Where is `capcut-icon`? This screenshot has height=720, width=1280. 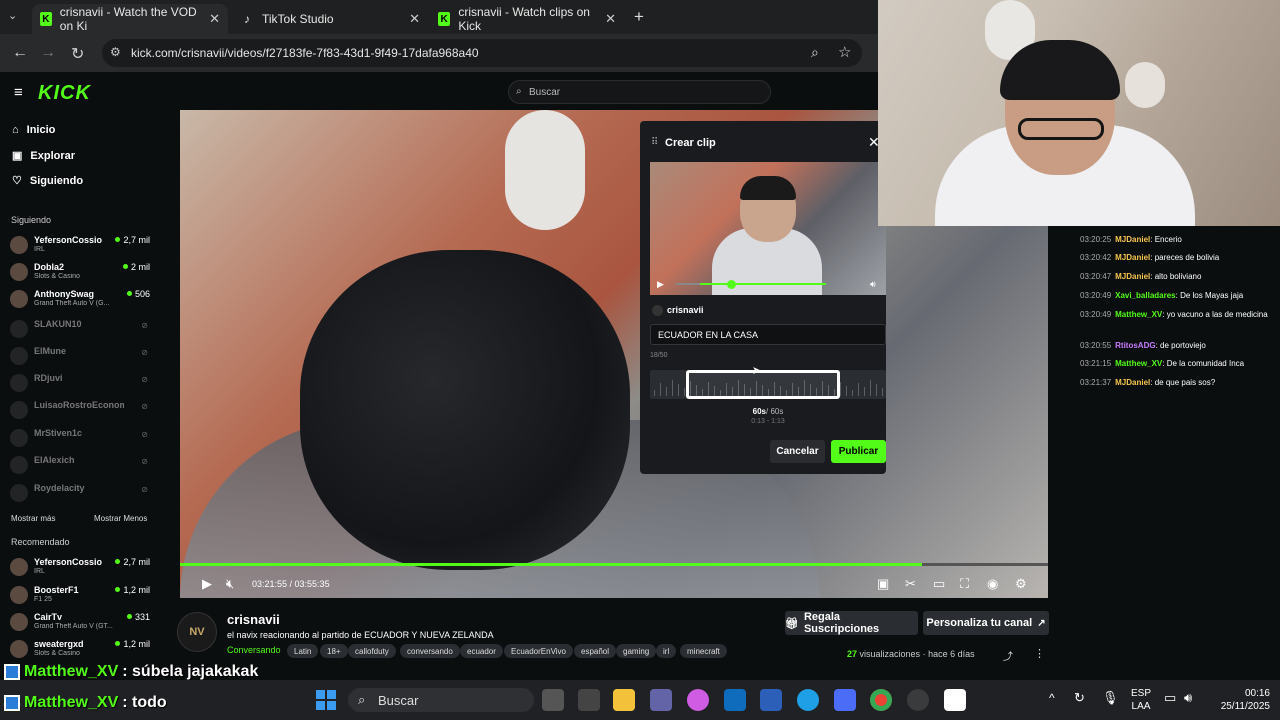 capcut-icon is located at coordinates (955, 700).